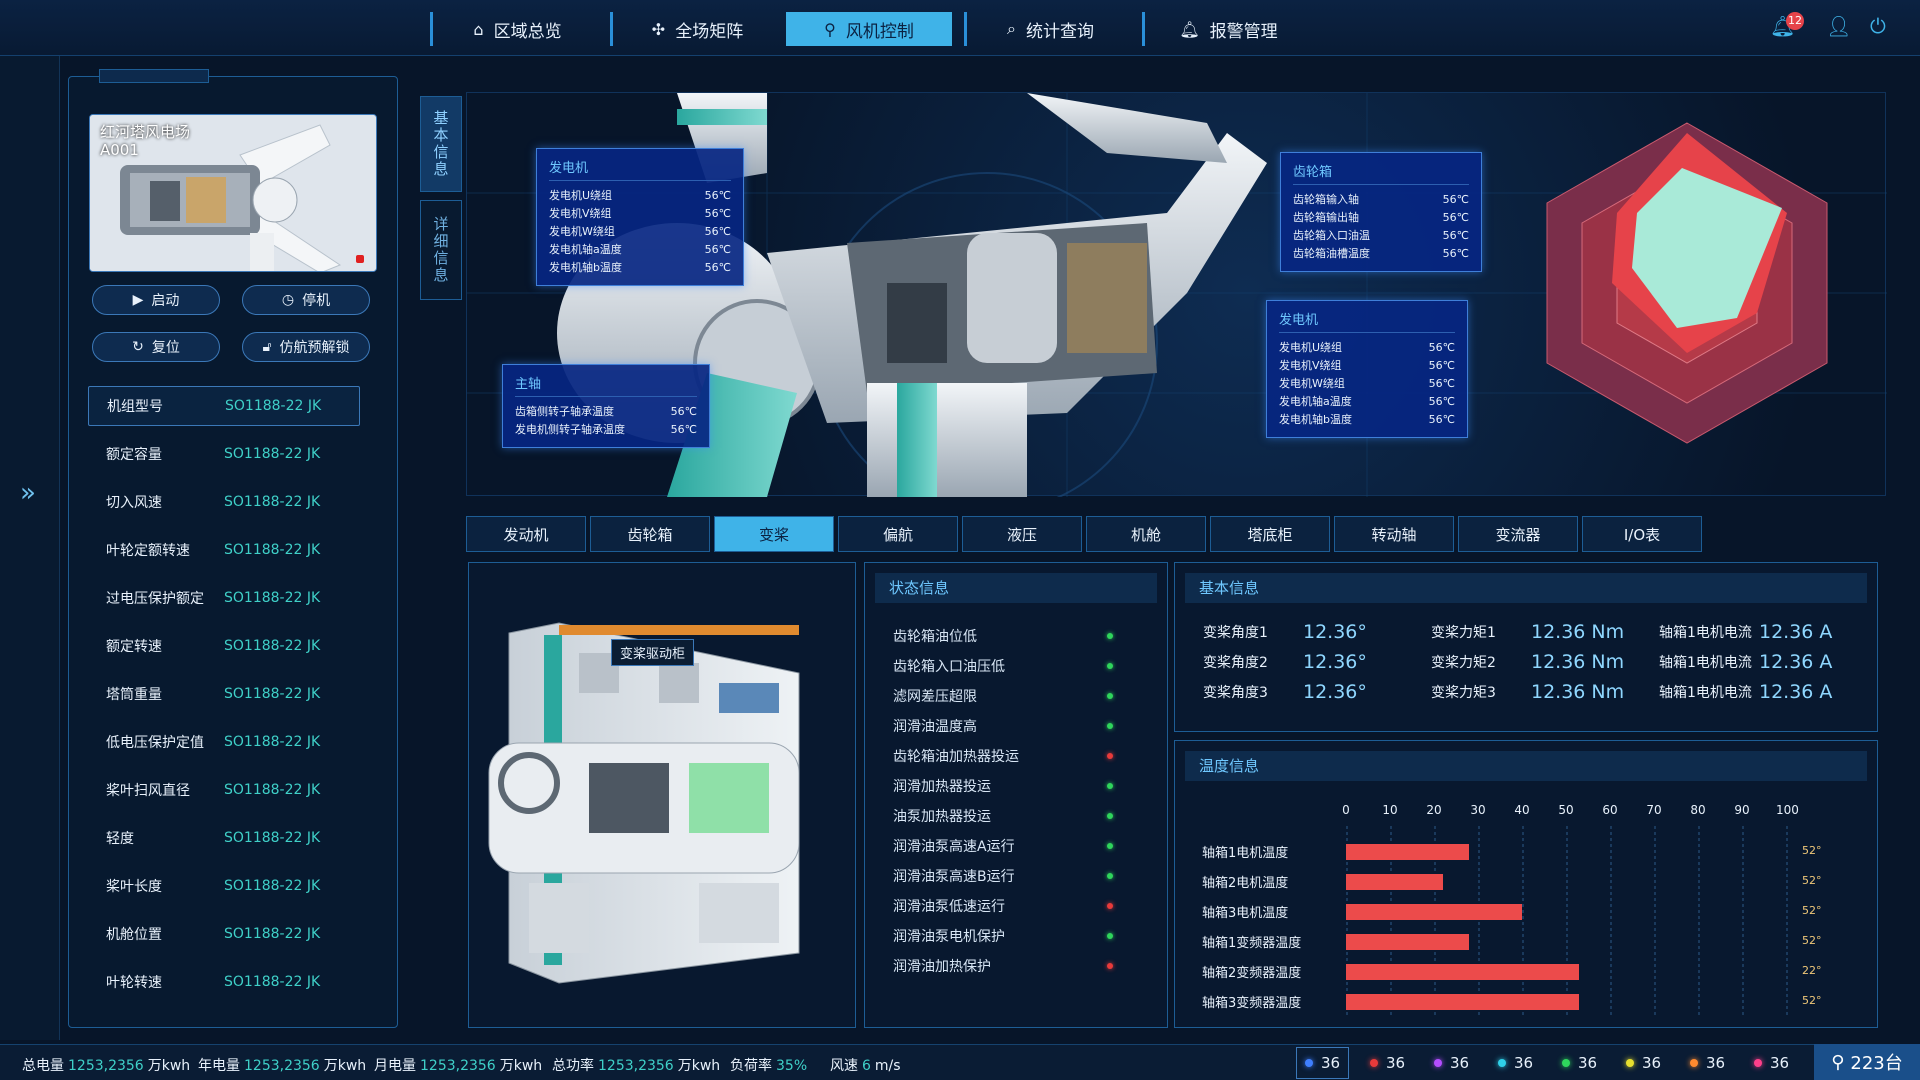 The width and height of the screenshot is (1920, 1080). Describe the element at coordinates (156, 347) in the screenshot. I see `reset-button: ↻ 复位` at that location.